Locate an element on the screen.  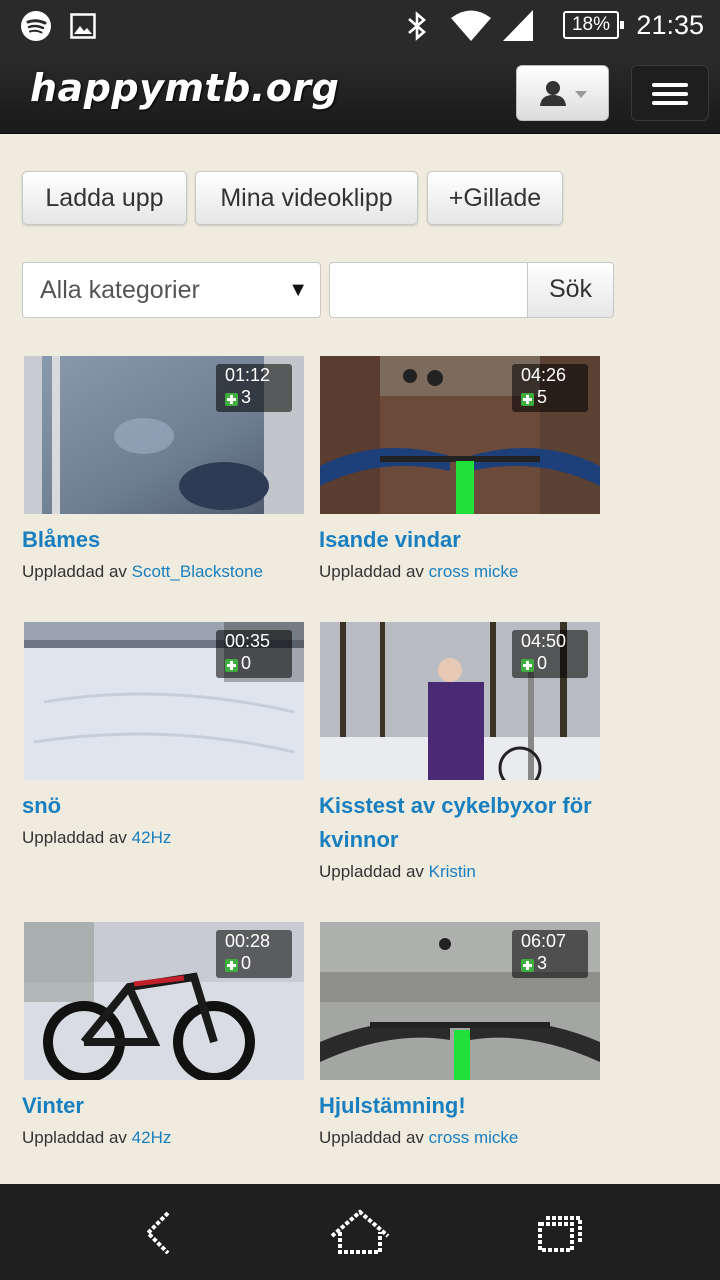
video-title: Vinter is located at coordinates (162, 1106).